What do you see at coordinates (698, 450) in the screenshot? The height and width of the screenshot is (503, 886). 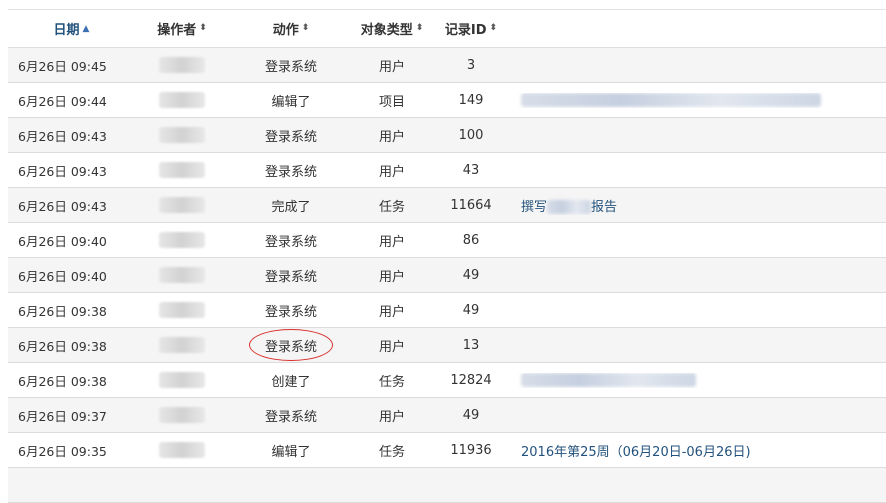 I see `cell-title-link: 2016年第25周（06月20日-06月26日)` at bounding box center [698, 450].